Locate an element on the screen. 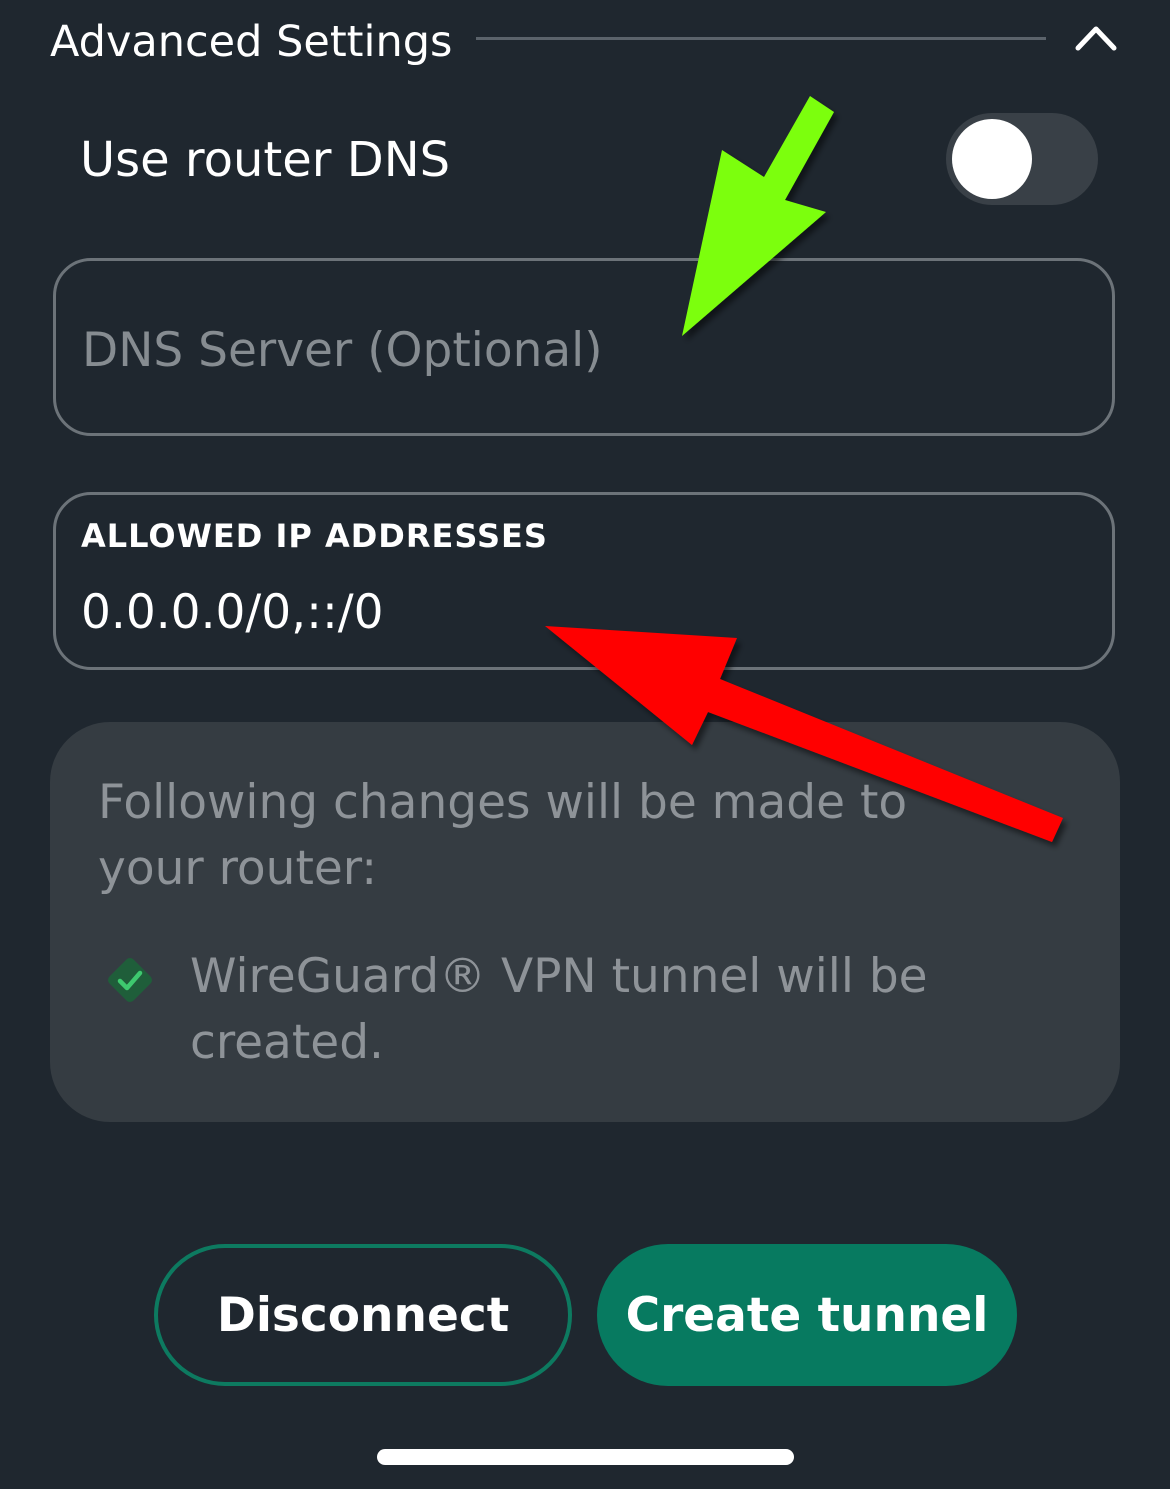 The height and width of the screenshot is (1489, 1170). changes-info-item: WireGuard® VPN tunnel will be created. is located at coordinates (550, 1014).